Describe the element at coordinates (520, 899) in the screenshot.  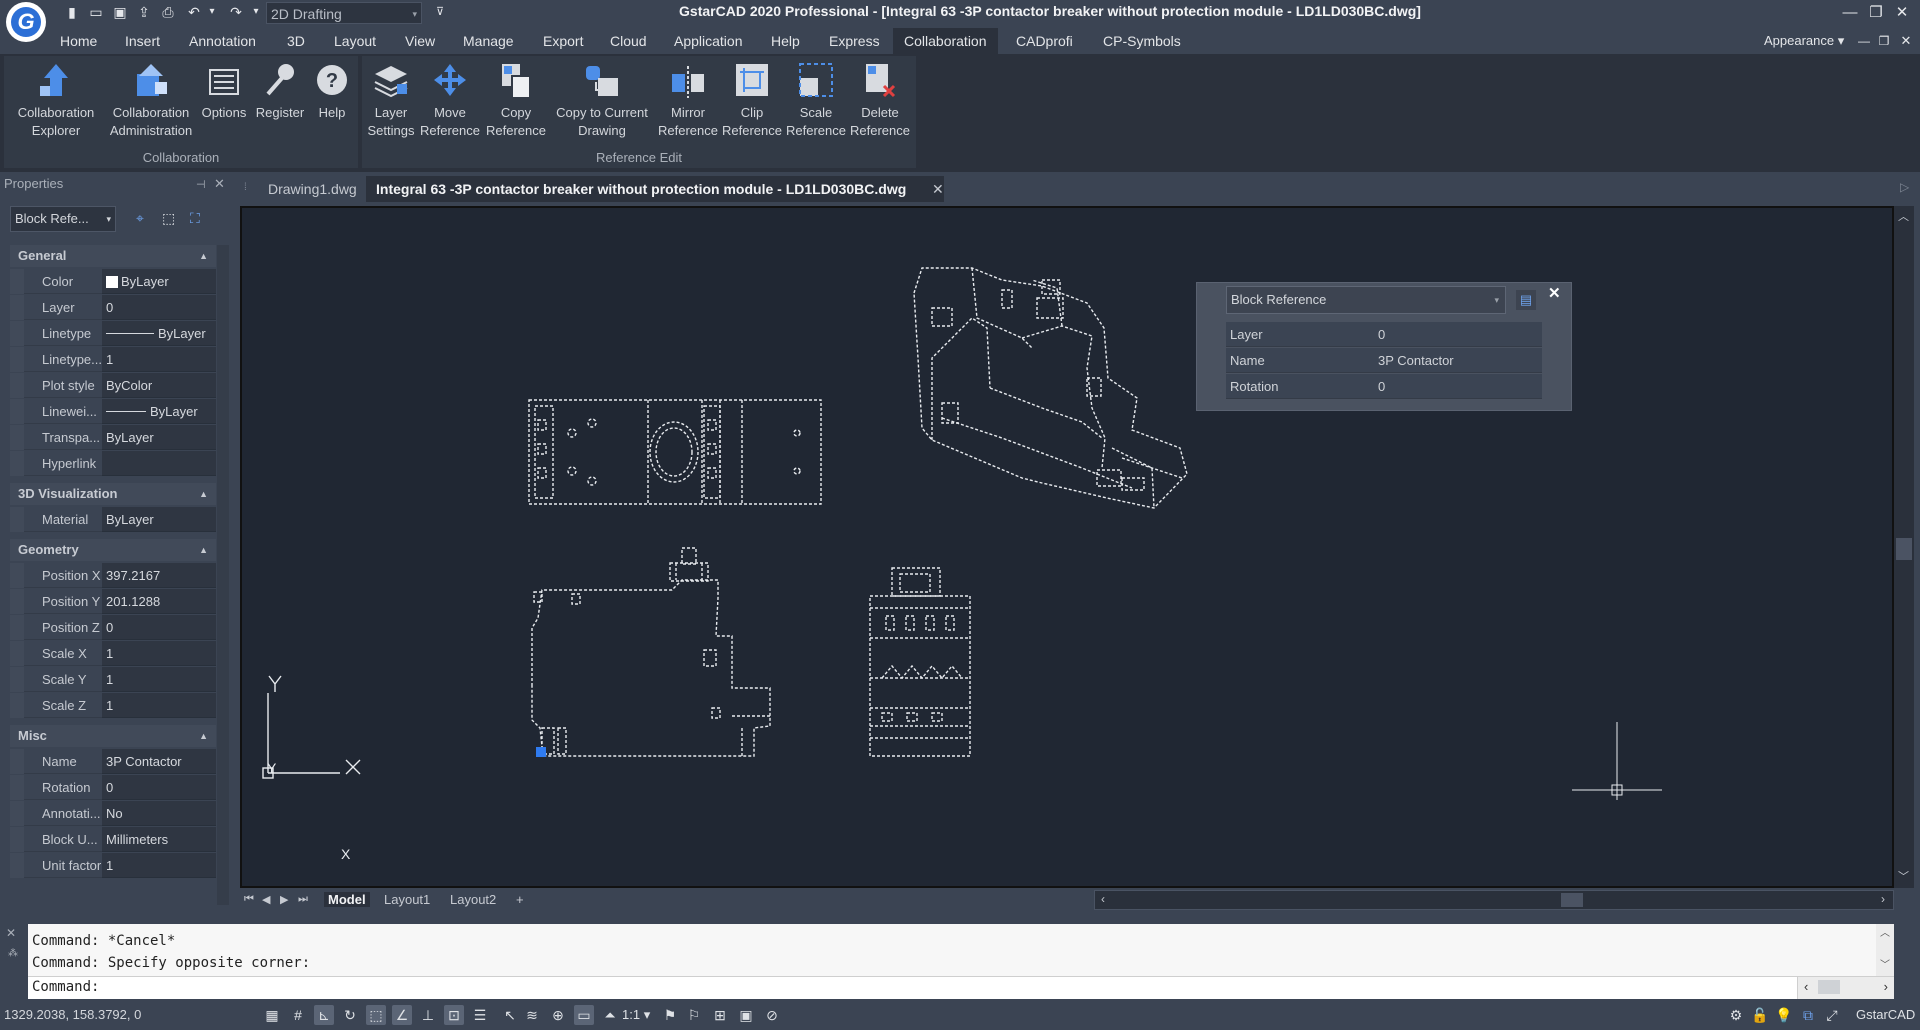
I see `add-layout-tab: +` at that location.